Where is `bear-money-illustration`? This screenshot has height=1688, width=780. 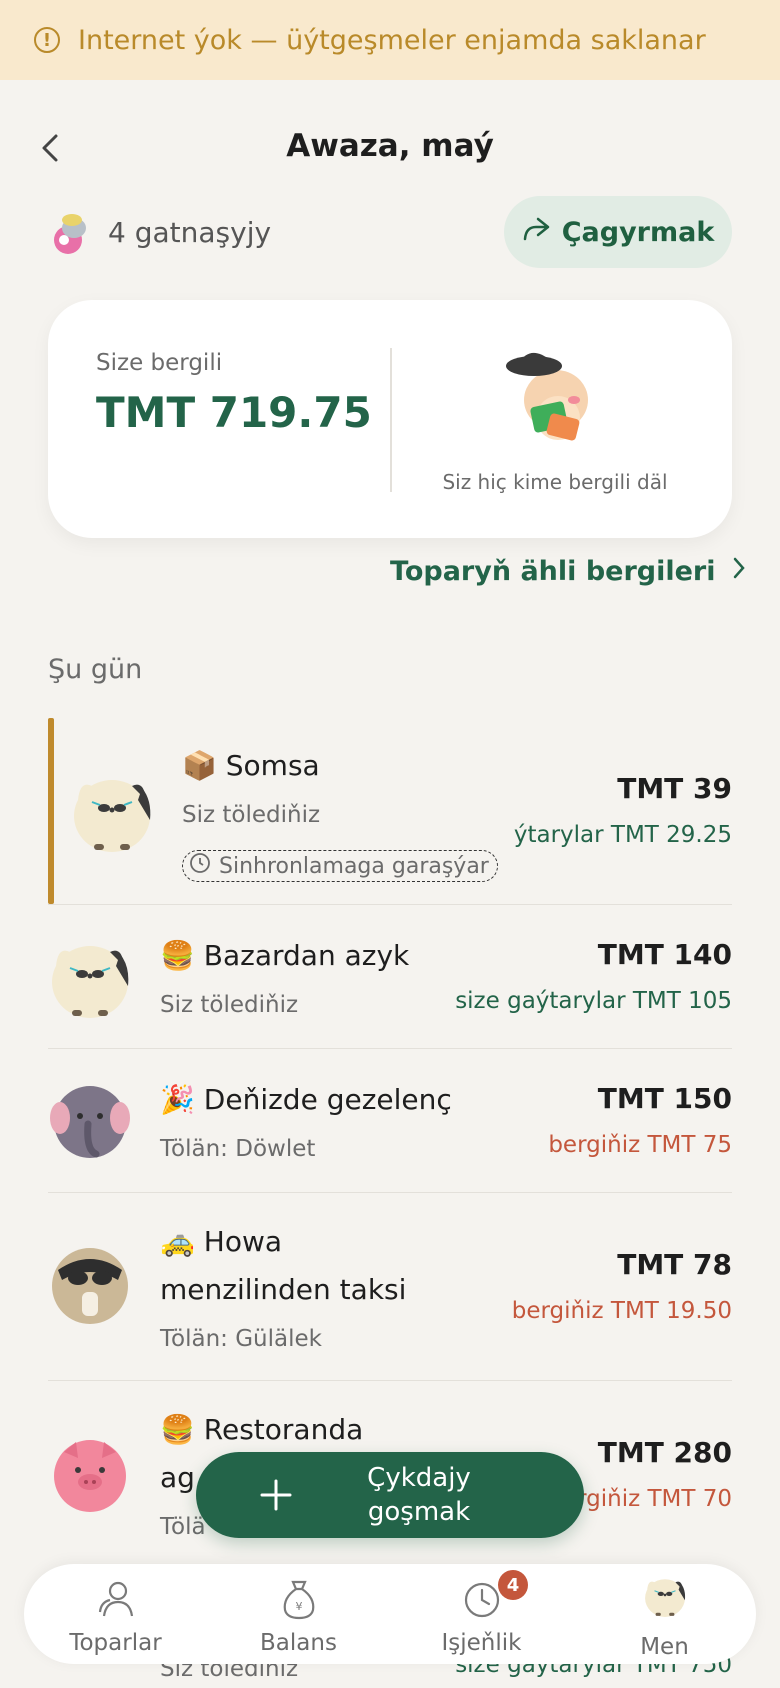
bear-money-illustration is located at coordinates (554, 398).